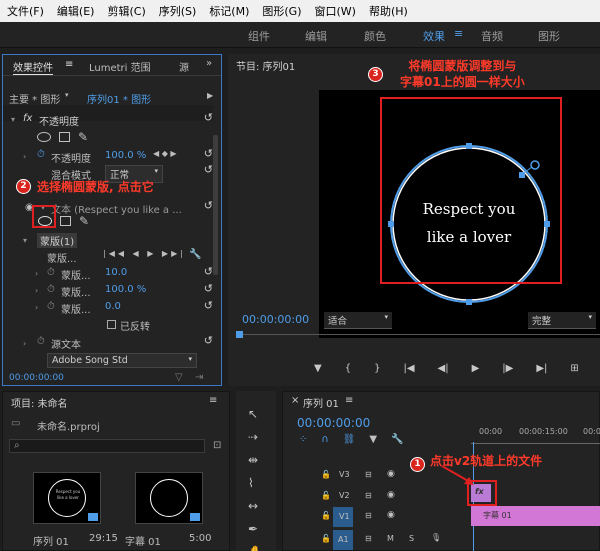 The height and width of the screenshot is (551, 600). I want to click on mask-path-tracking-icons: |◀◀ ◀ ▶ ▶▶|, so click(144, 253).